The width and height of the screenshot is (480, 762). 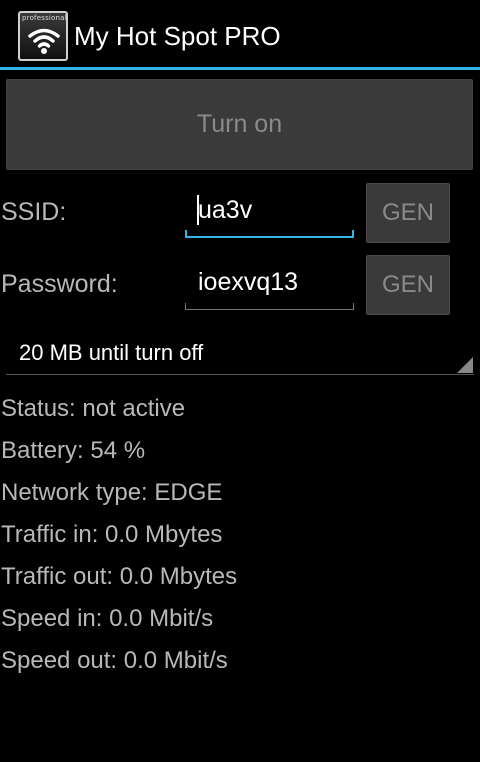 I want to click on app-icon: professional, so click(x=43, y=36).